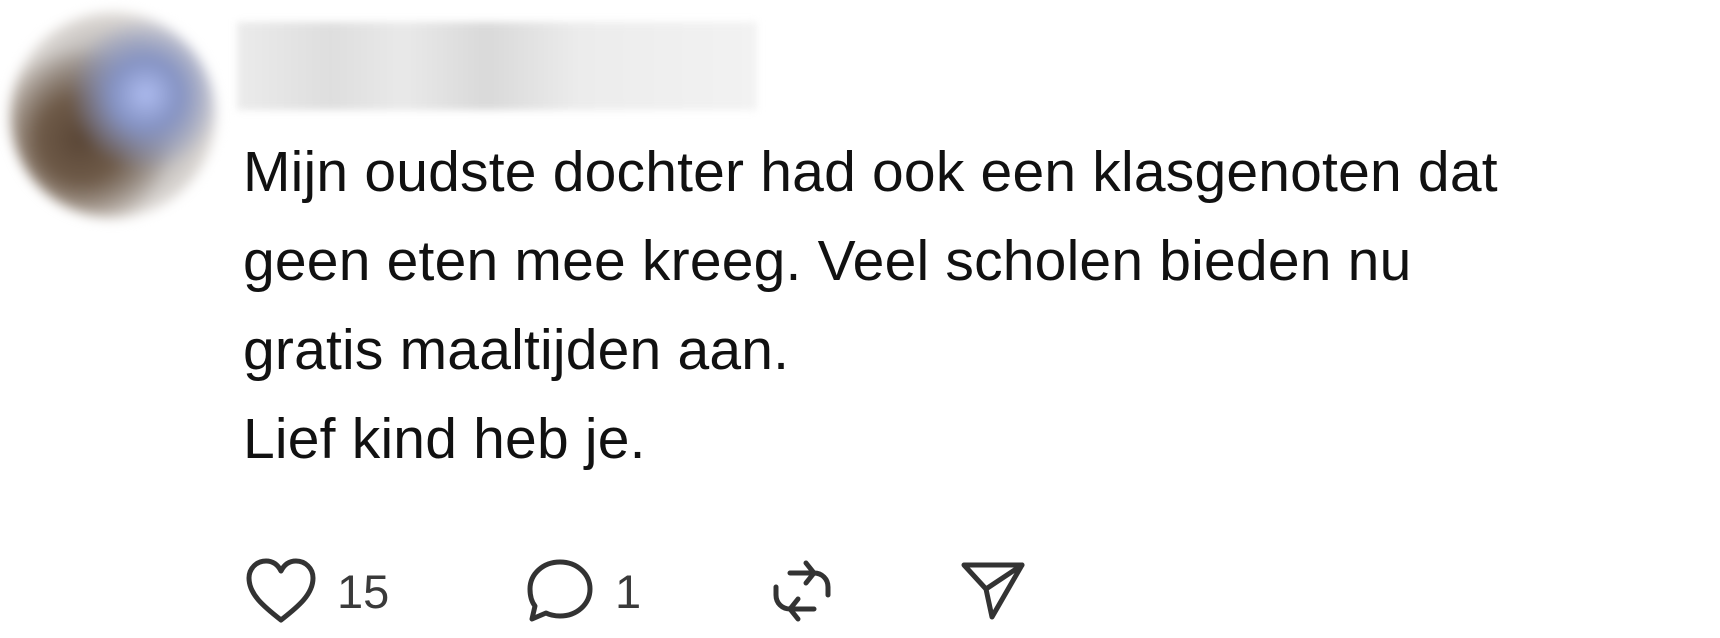  What do you see at coordinates (628, 591) in the screenshot?
I see `reply-count: 1` at bounding box center [628, 591].